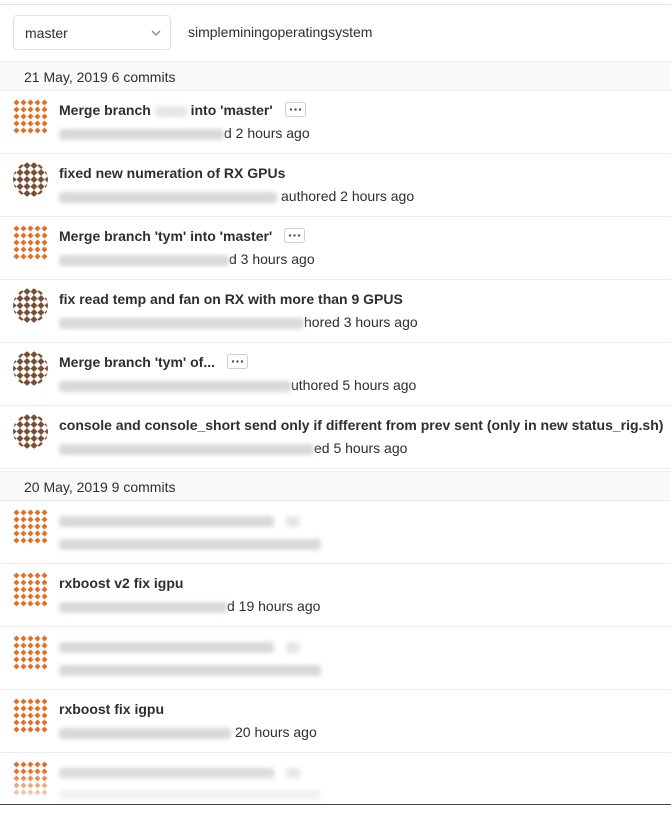 This screenshot has height=813, width=671. I want to click on commit-meta: hored 3 hours ago, so click(238, 322).